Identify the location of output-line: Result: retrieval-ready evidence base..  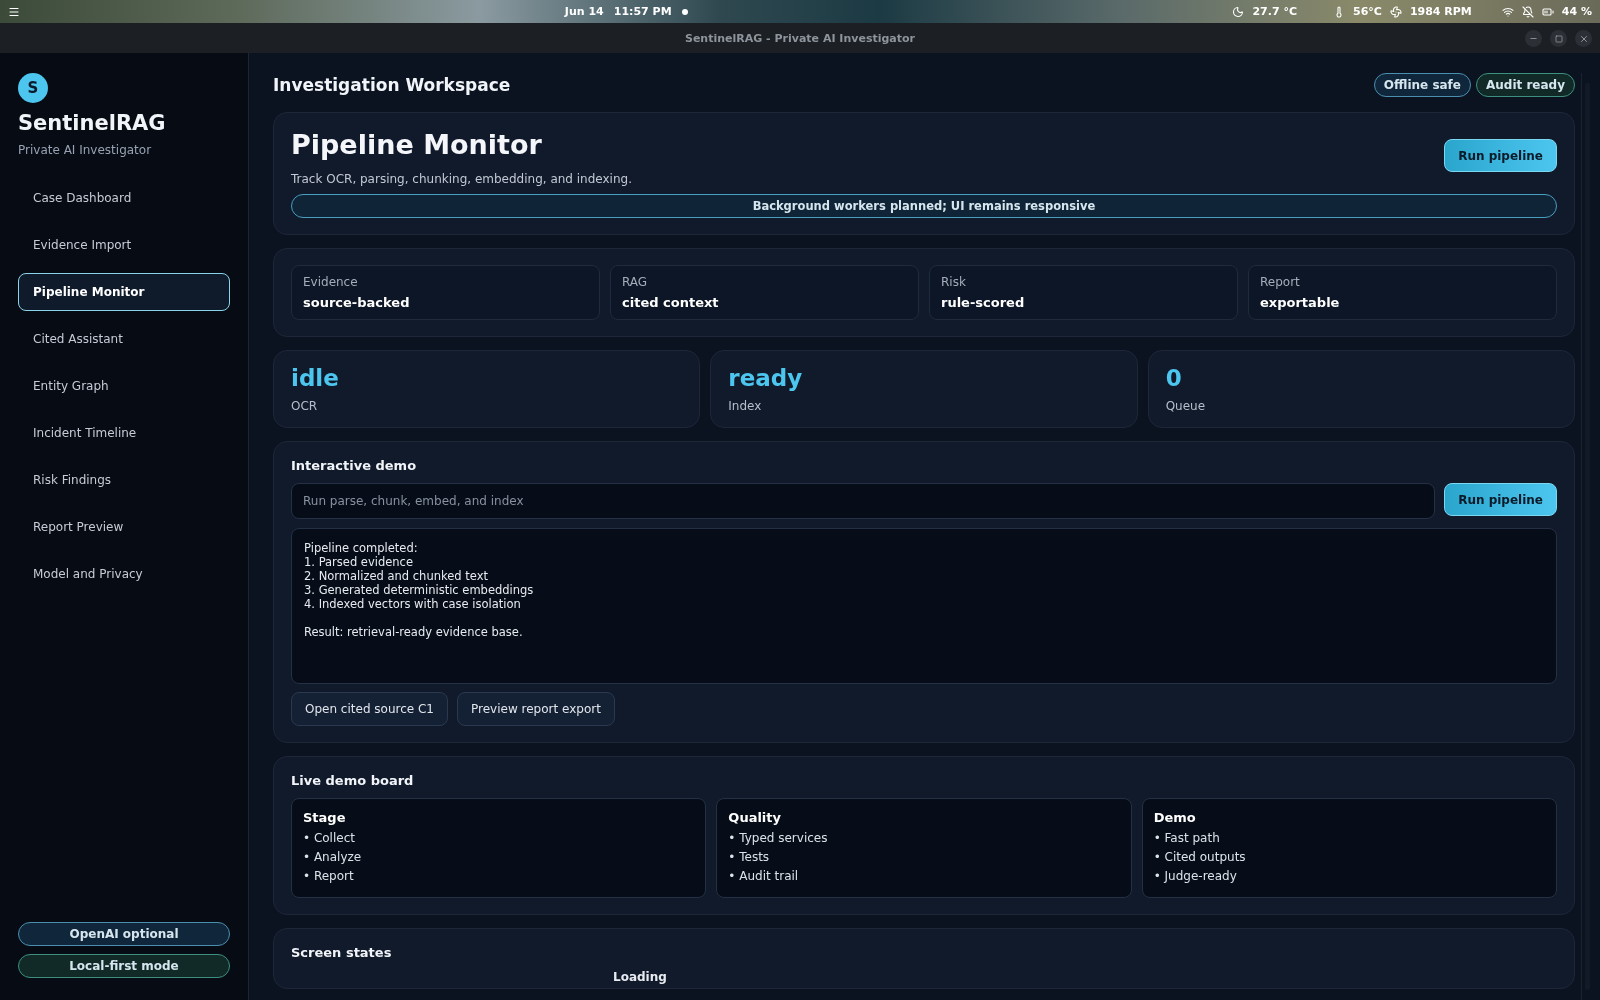
(414, 632).